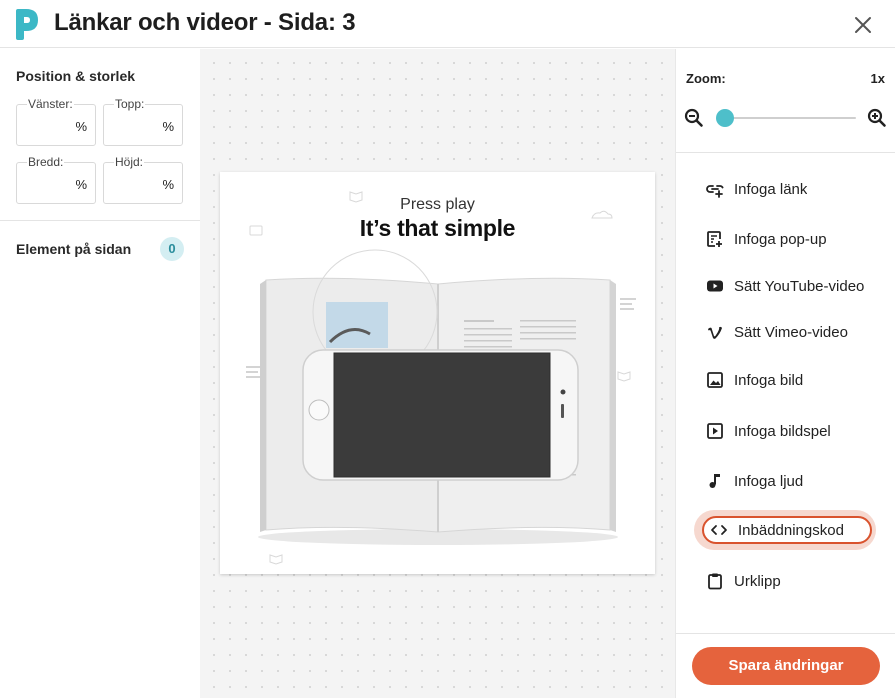  Describe the element at coordinates (791, 581) in the screenshot. I see `clipboard-button: Urklipp` at that location.